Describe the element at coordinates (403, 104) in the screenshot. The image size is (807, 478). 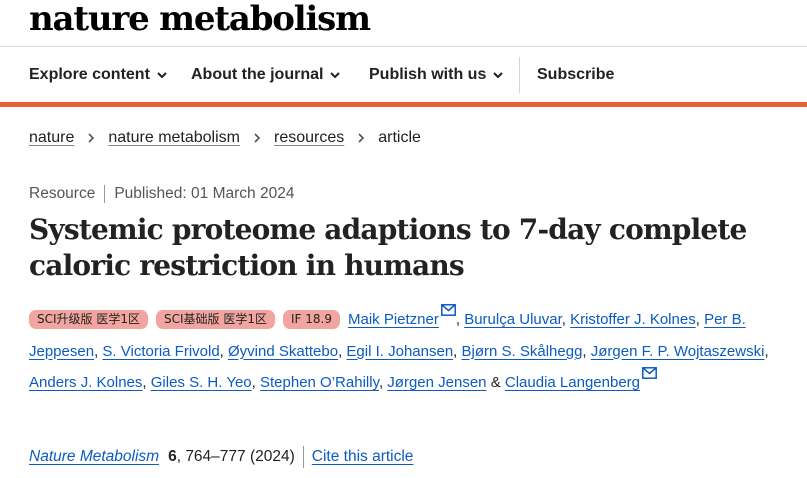
I see `accent-bar` at that location.